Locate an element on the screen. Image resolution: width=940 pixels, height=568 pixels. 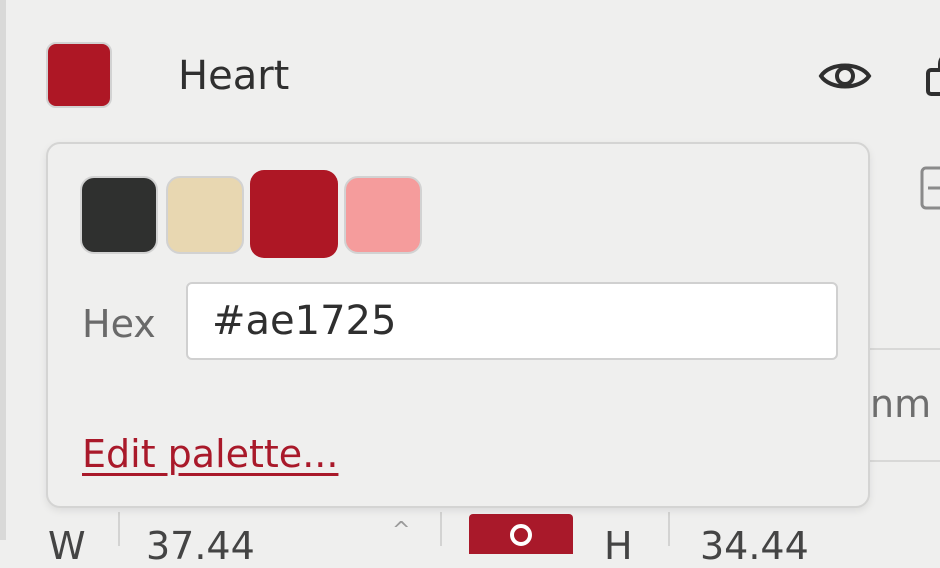
width-value: 37.44 is located at coordinates (200, 546).